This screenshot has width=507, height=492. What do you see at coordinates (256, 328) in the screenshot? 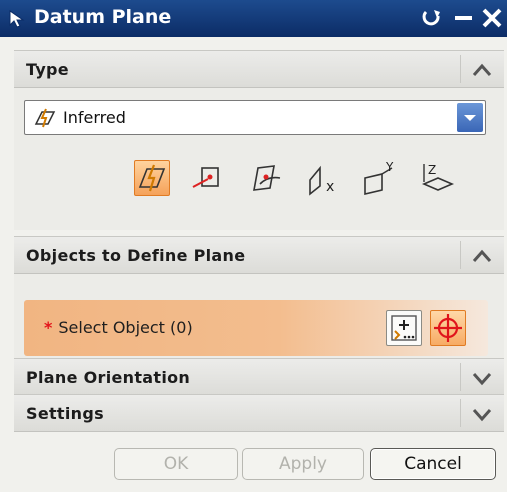
I see `select-object-row: * Select Object (0)` at bounding box center [256, 328].